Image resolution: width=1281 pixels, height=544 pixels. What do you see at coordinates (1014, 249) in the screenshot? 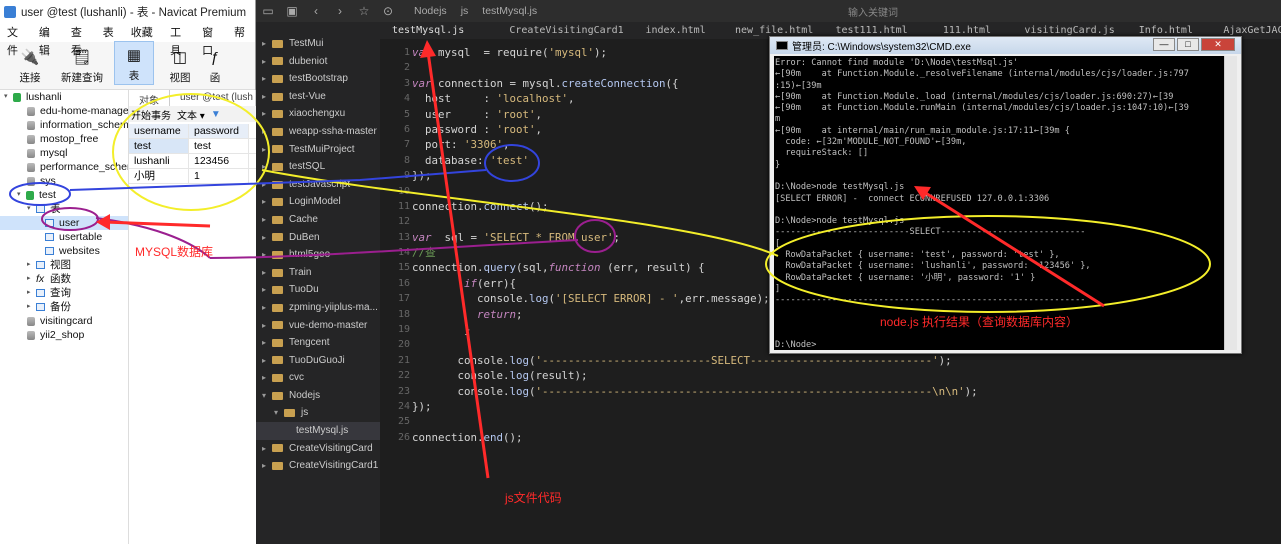
I see `arrow-red-cmd` at bounding box center [1014, 249].